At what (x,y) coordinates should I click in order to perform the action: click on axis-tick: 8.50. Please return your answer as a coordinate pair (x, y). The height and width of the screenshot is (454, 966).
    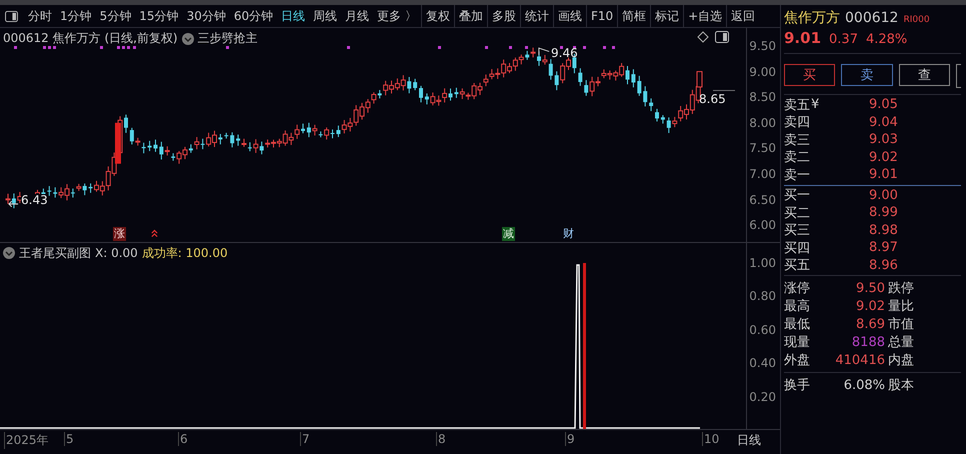
    Looking at the image, I should click on (762, 97).